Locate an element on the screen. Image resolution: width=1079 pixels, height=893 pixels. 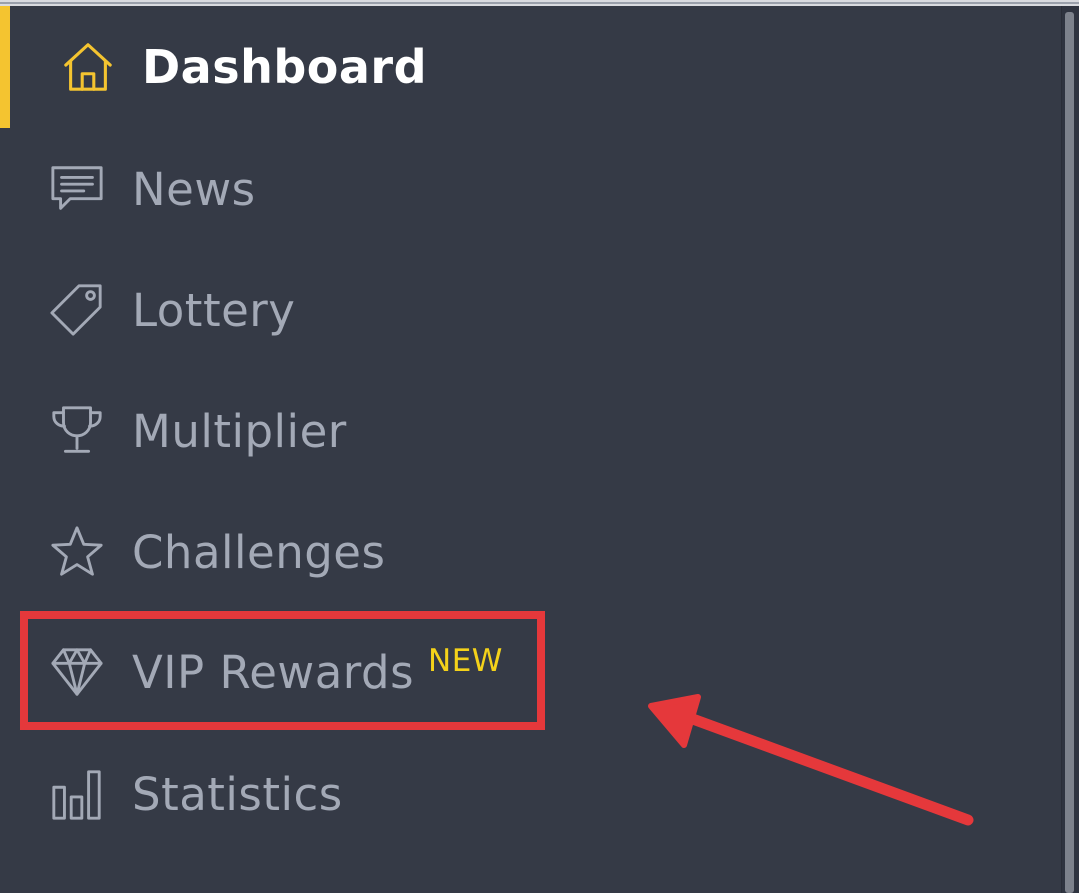
sidebar-item-label: Challenges is located at coordinates (259, 552).